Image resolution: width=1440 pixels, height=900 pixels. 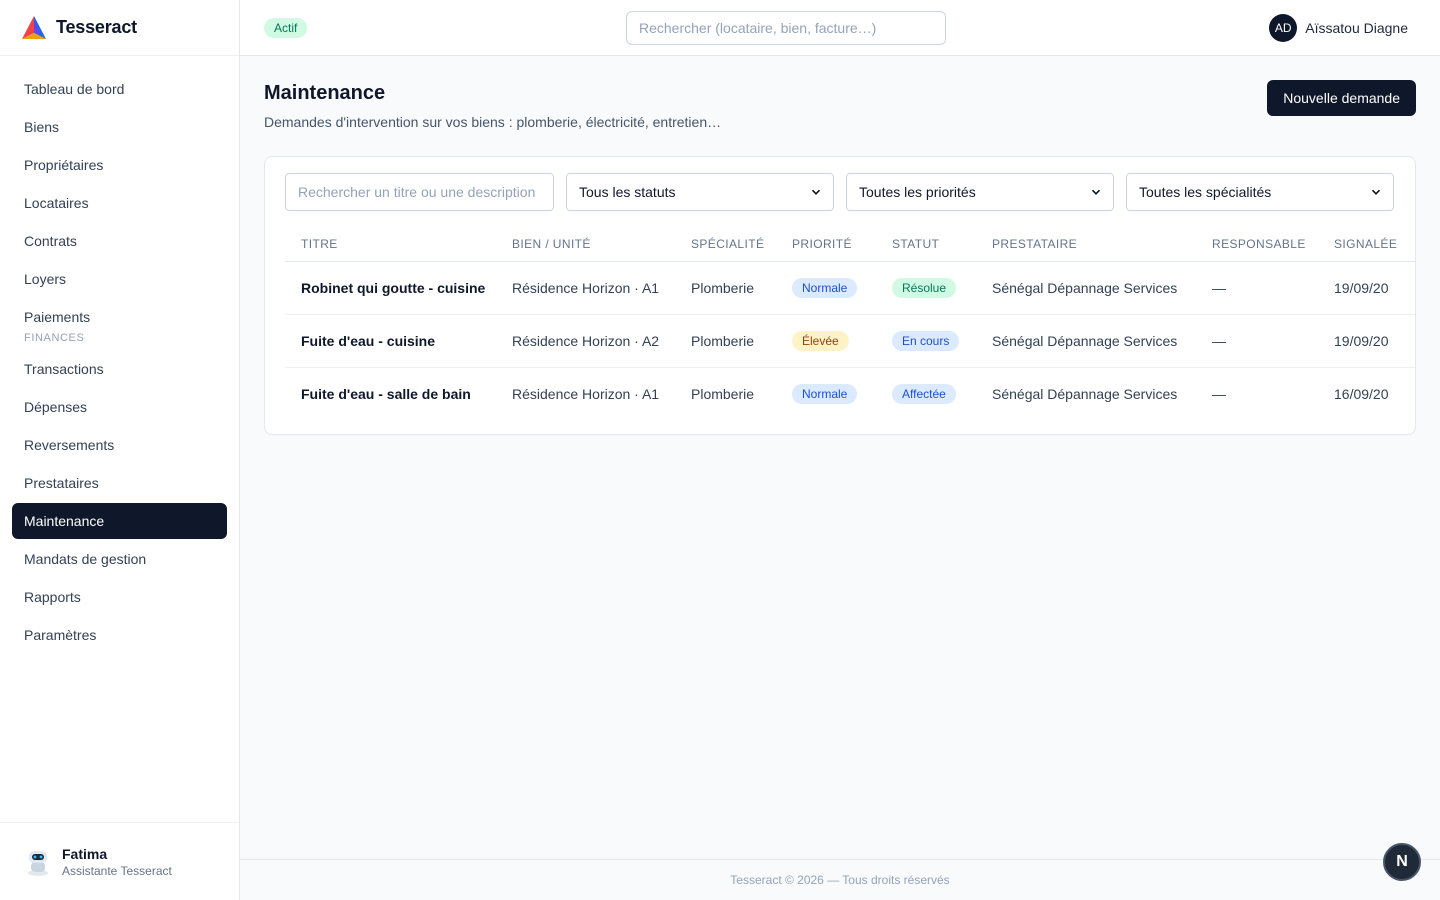 What do you see at coordinates (627, 192) in the screenshot?
I see `status-select-value: Tous les statuts` at bounding box center [627, 192].